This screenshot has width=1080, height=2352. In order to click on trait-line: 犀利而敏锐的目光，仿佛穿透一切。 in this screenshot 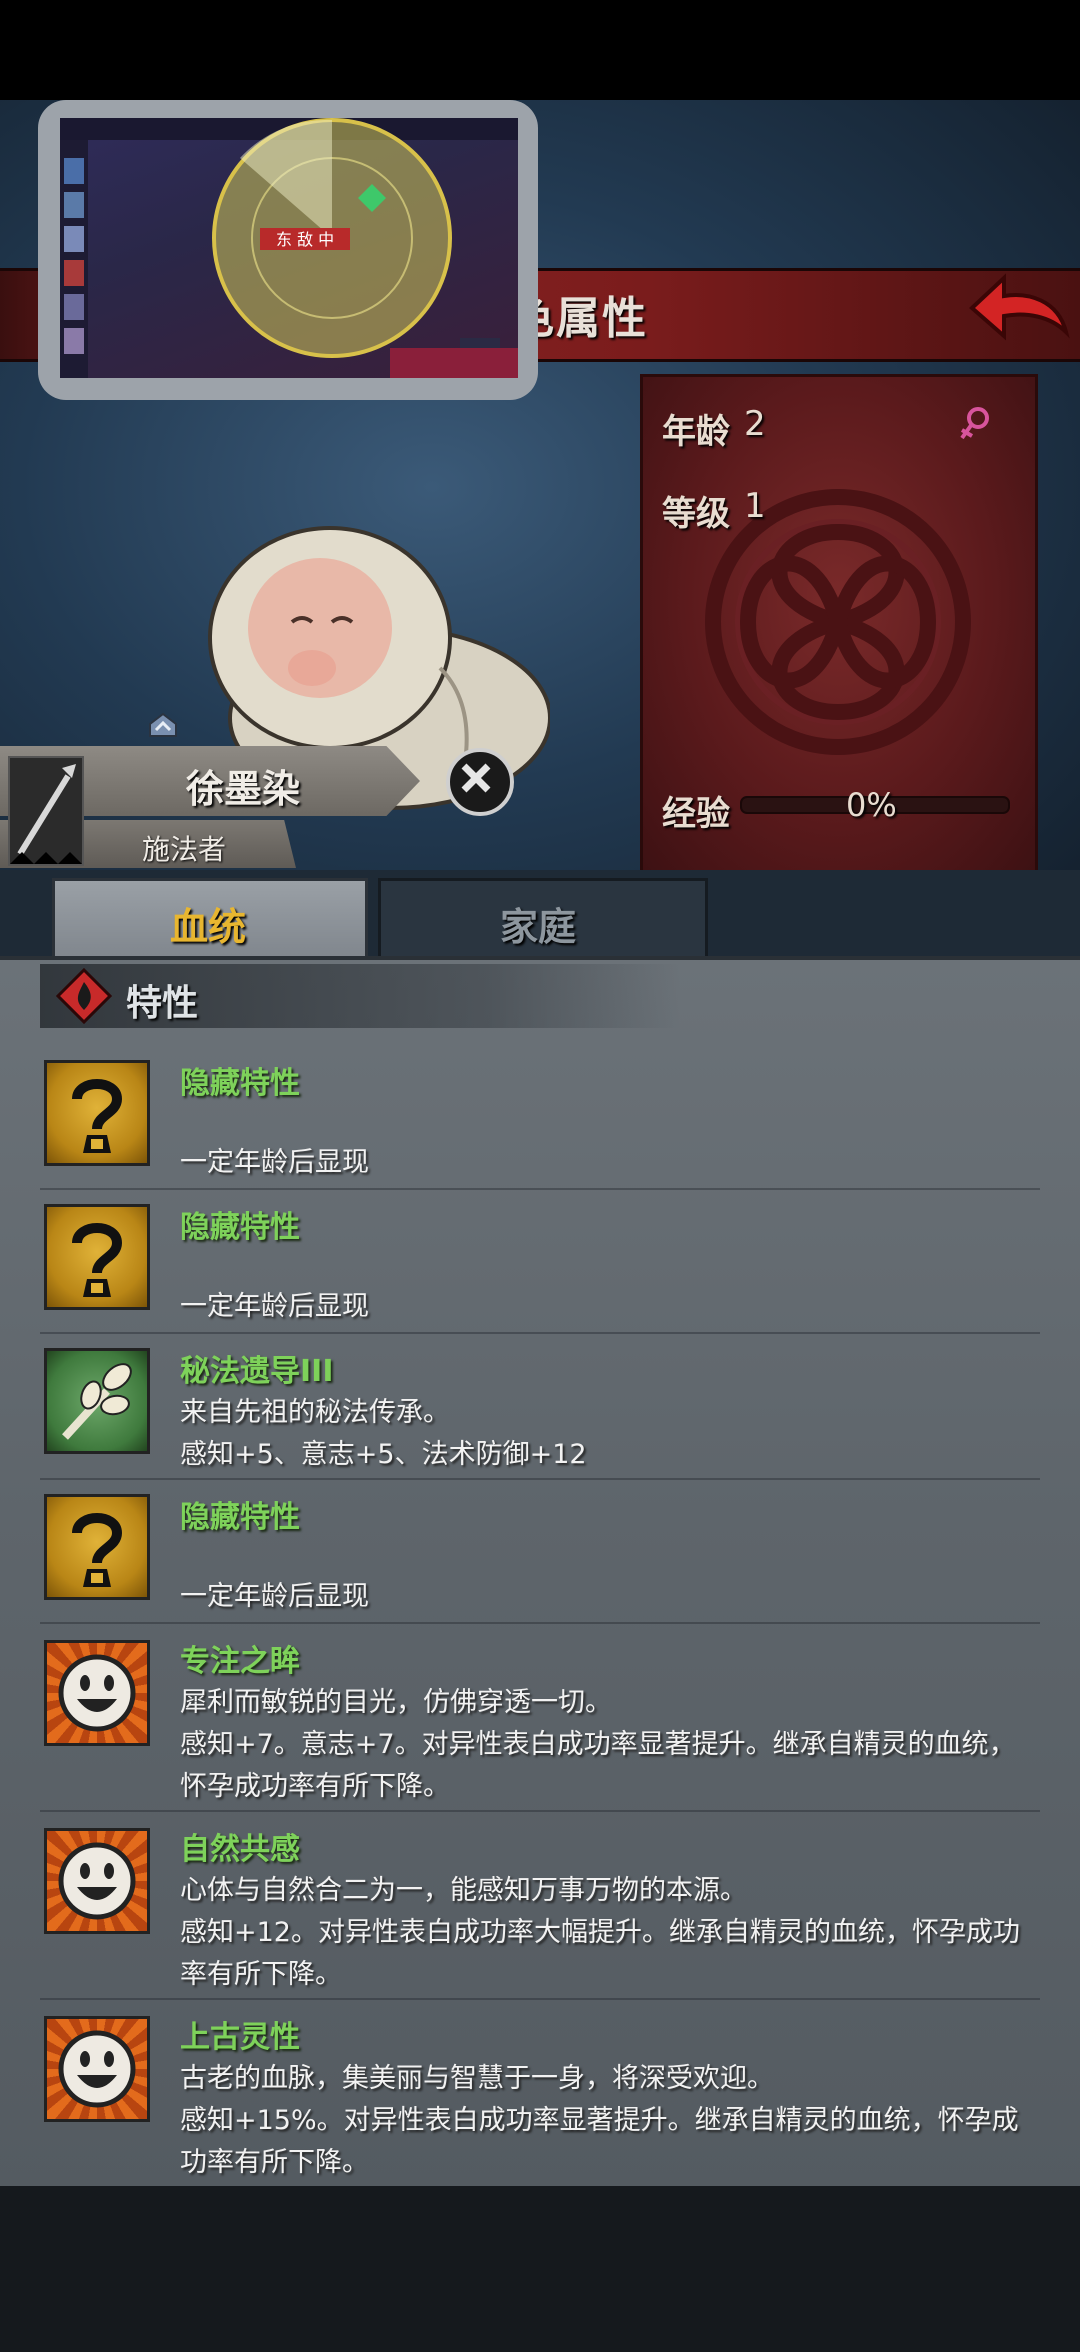, I will do `click(396, 1702)`.